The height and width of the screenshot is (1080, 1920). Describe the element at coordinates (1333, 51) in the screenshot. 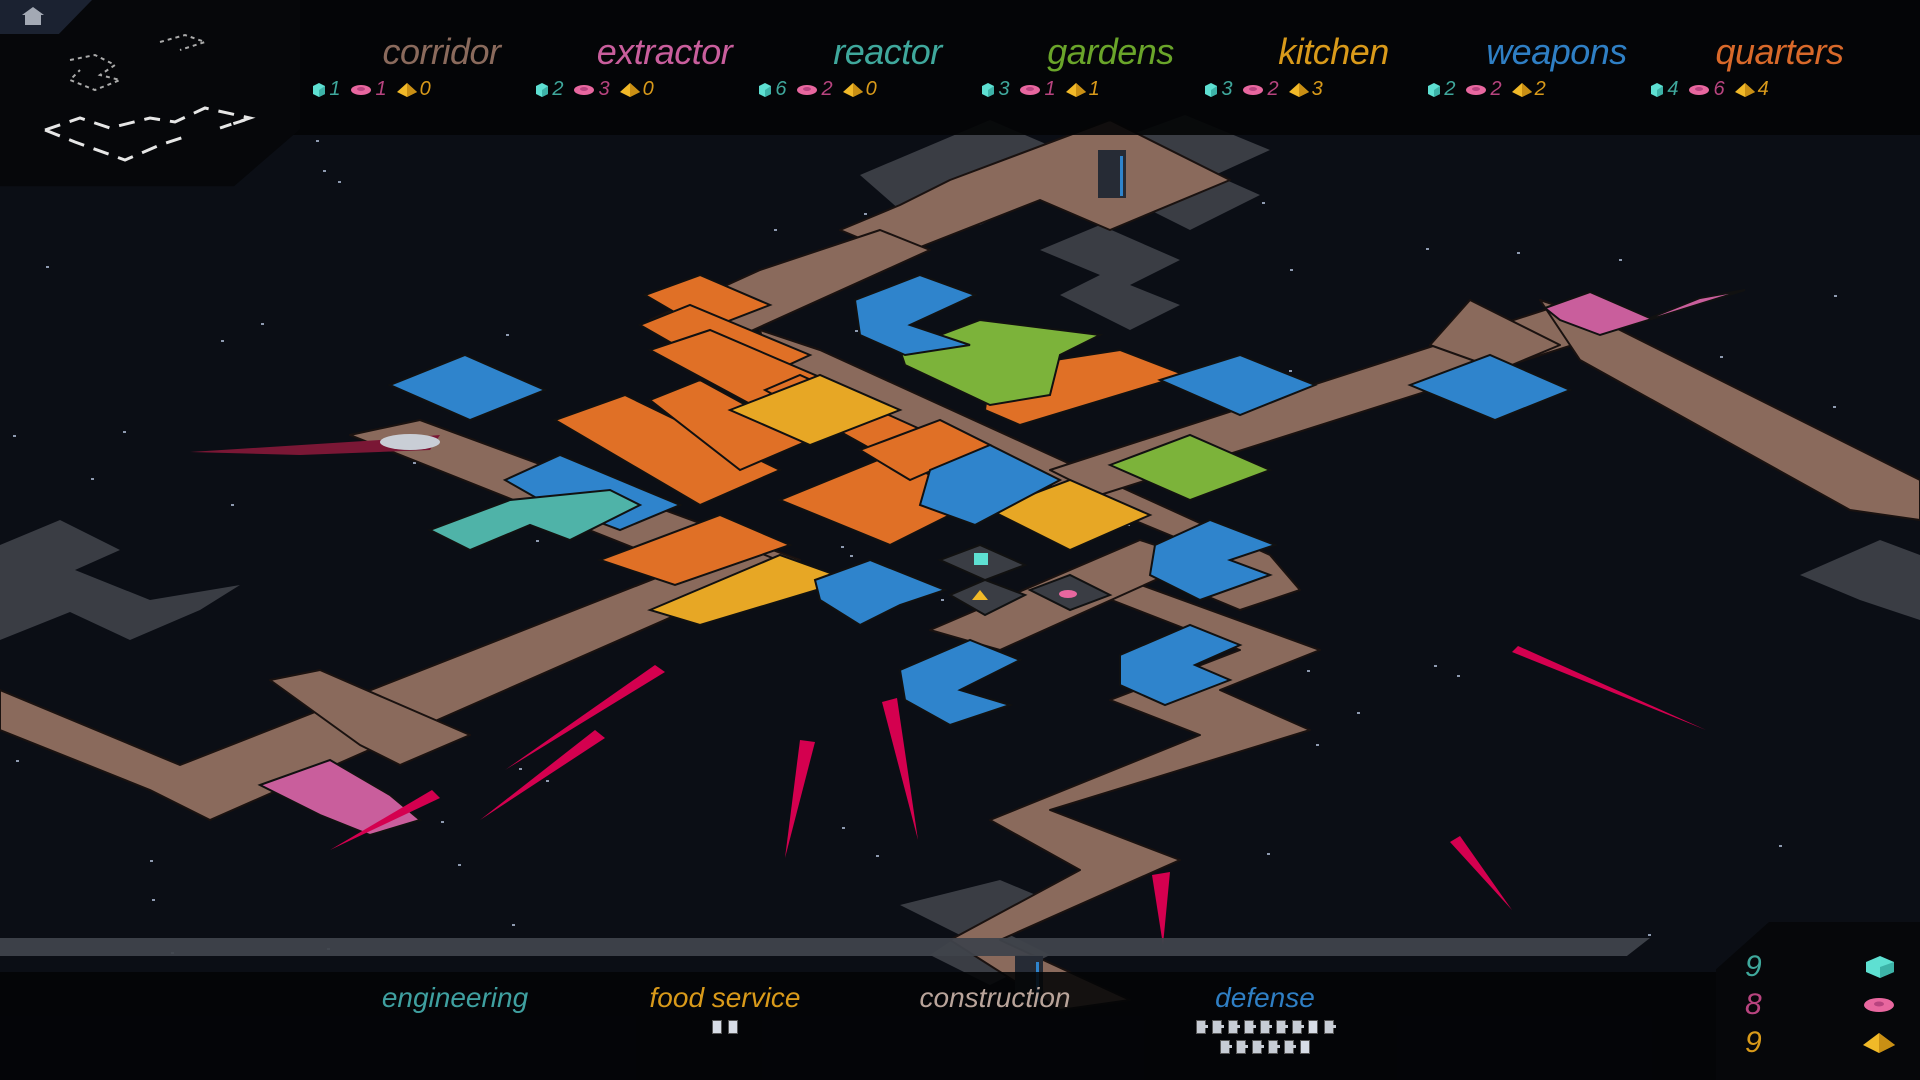

I see `category-label: kitchen` at that location.